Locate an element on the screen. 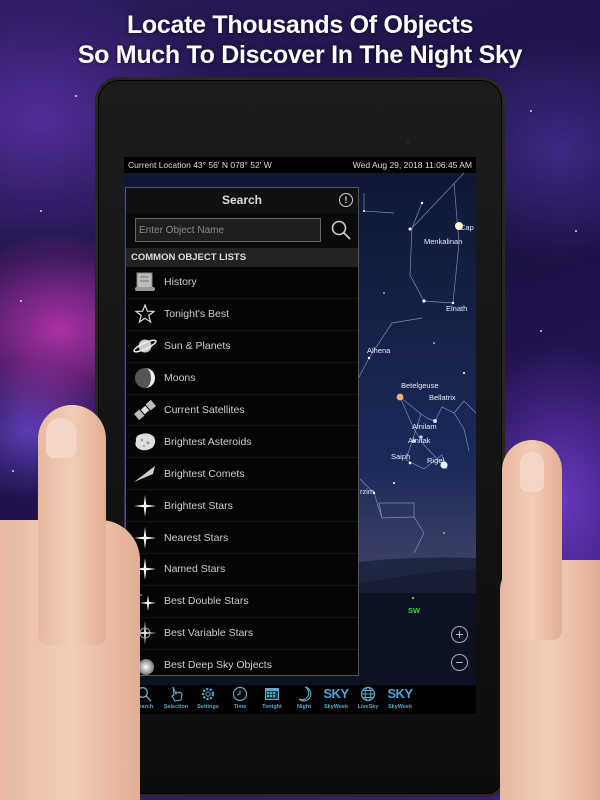 The image size is (600, 800). object-name-input is located at coordinates (228, 230).